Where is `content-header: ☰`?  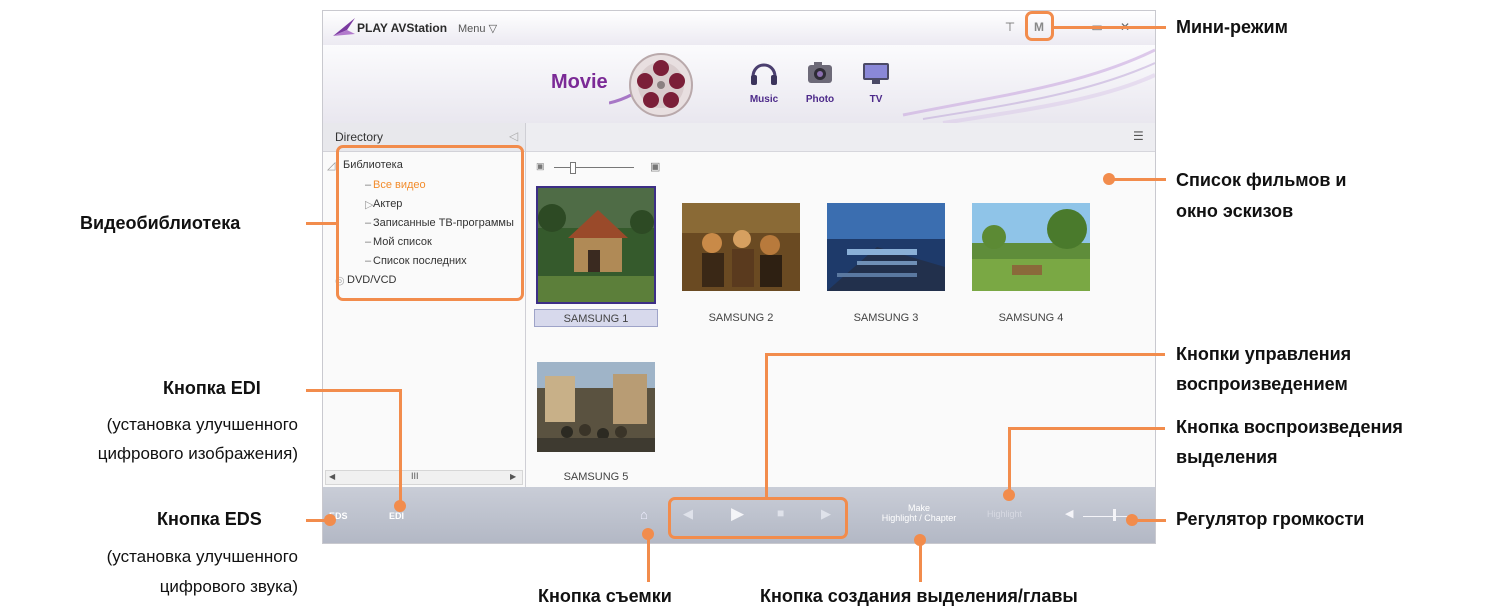 content-header: ☰ is located at coordinates (840, 137).